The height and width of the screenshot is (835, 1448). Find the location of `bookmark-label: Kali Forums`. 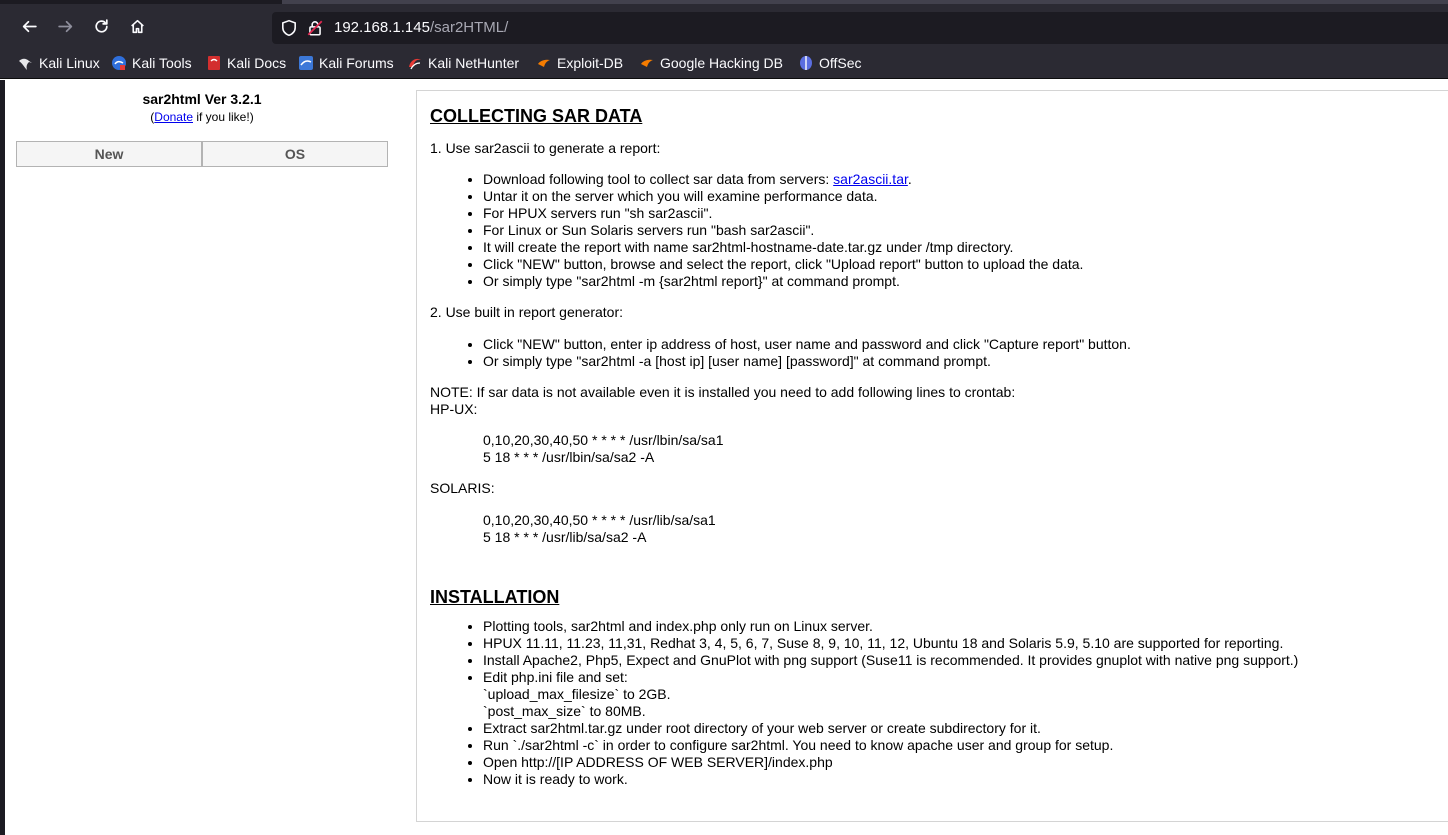

bookmark-label: Kali Forums is located at coordinates (356, 63).